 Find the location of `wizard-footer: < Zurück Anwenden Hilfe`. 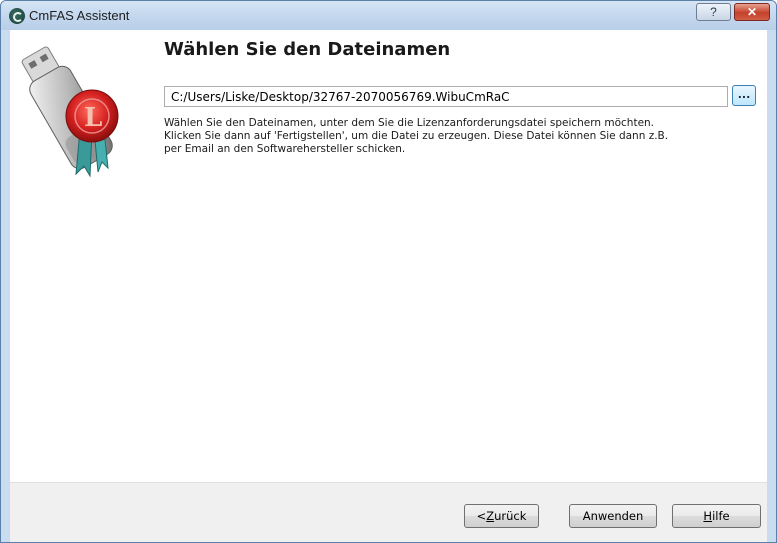

wizard-footer: < Zurück Anwenden Hilfe is located at coordinates (388, 512).